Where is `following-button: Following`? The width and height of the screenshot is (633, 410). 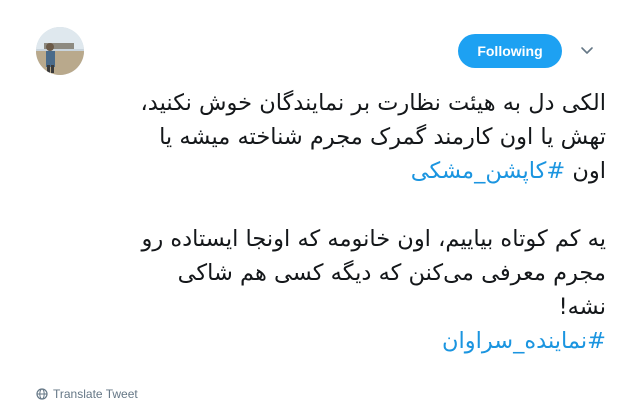
following-button: Following is located at coordinates (510, 51).